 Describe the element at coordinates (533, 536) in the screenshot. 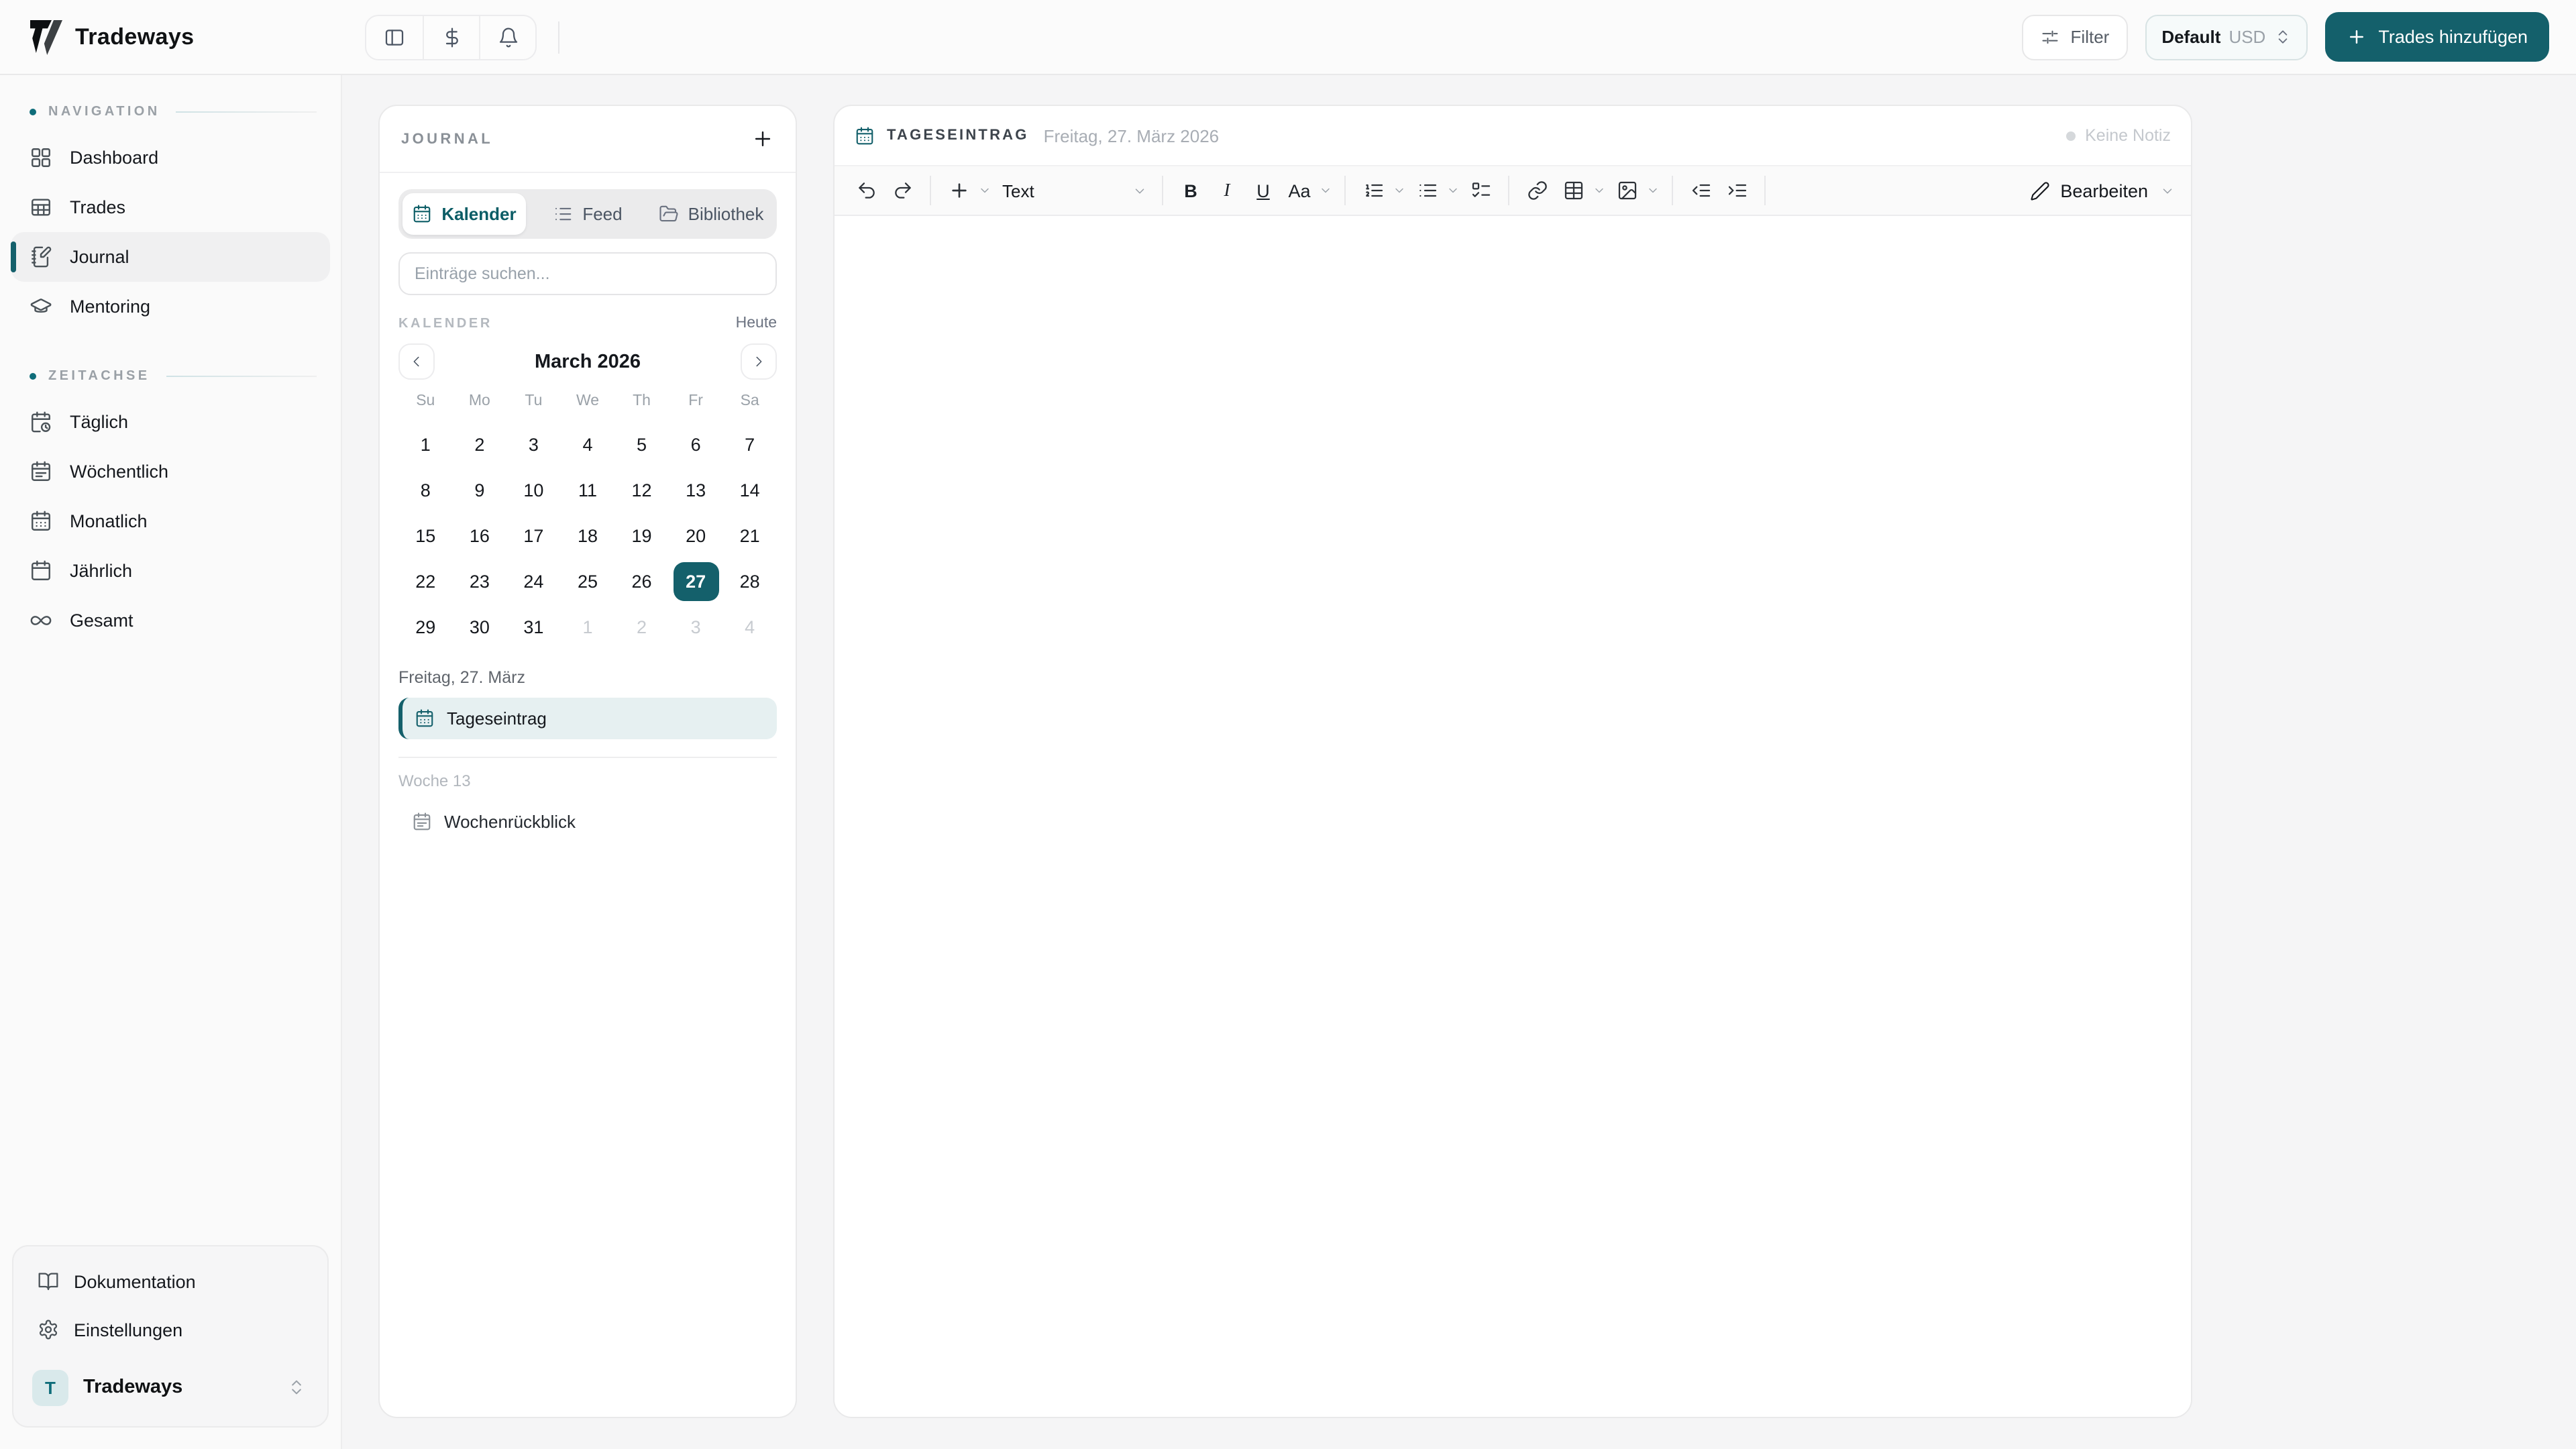

I see `calendar-day: 17` at that location.